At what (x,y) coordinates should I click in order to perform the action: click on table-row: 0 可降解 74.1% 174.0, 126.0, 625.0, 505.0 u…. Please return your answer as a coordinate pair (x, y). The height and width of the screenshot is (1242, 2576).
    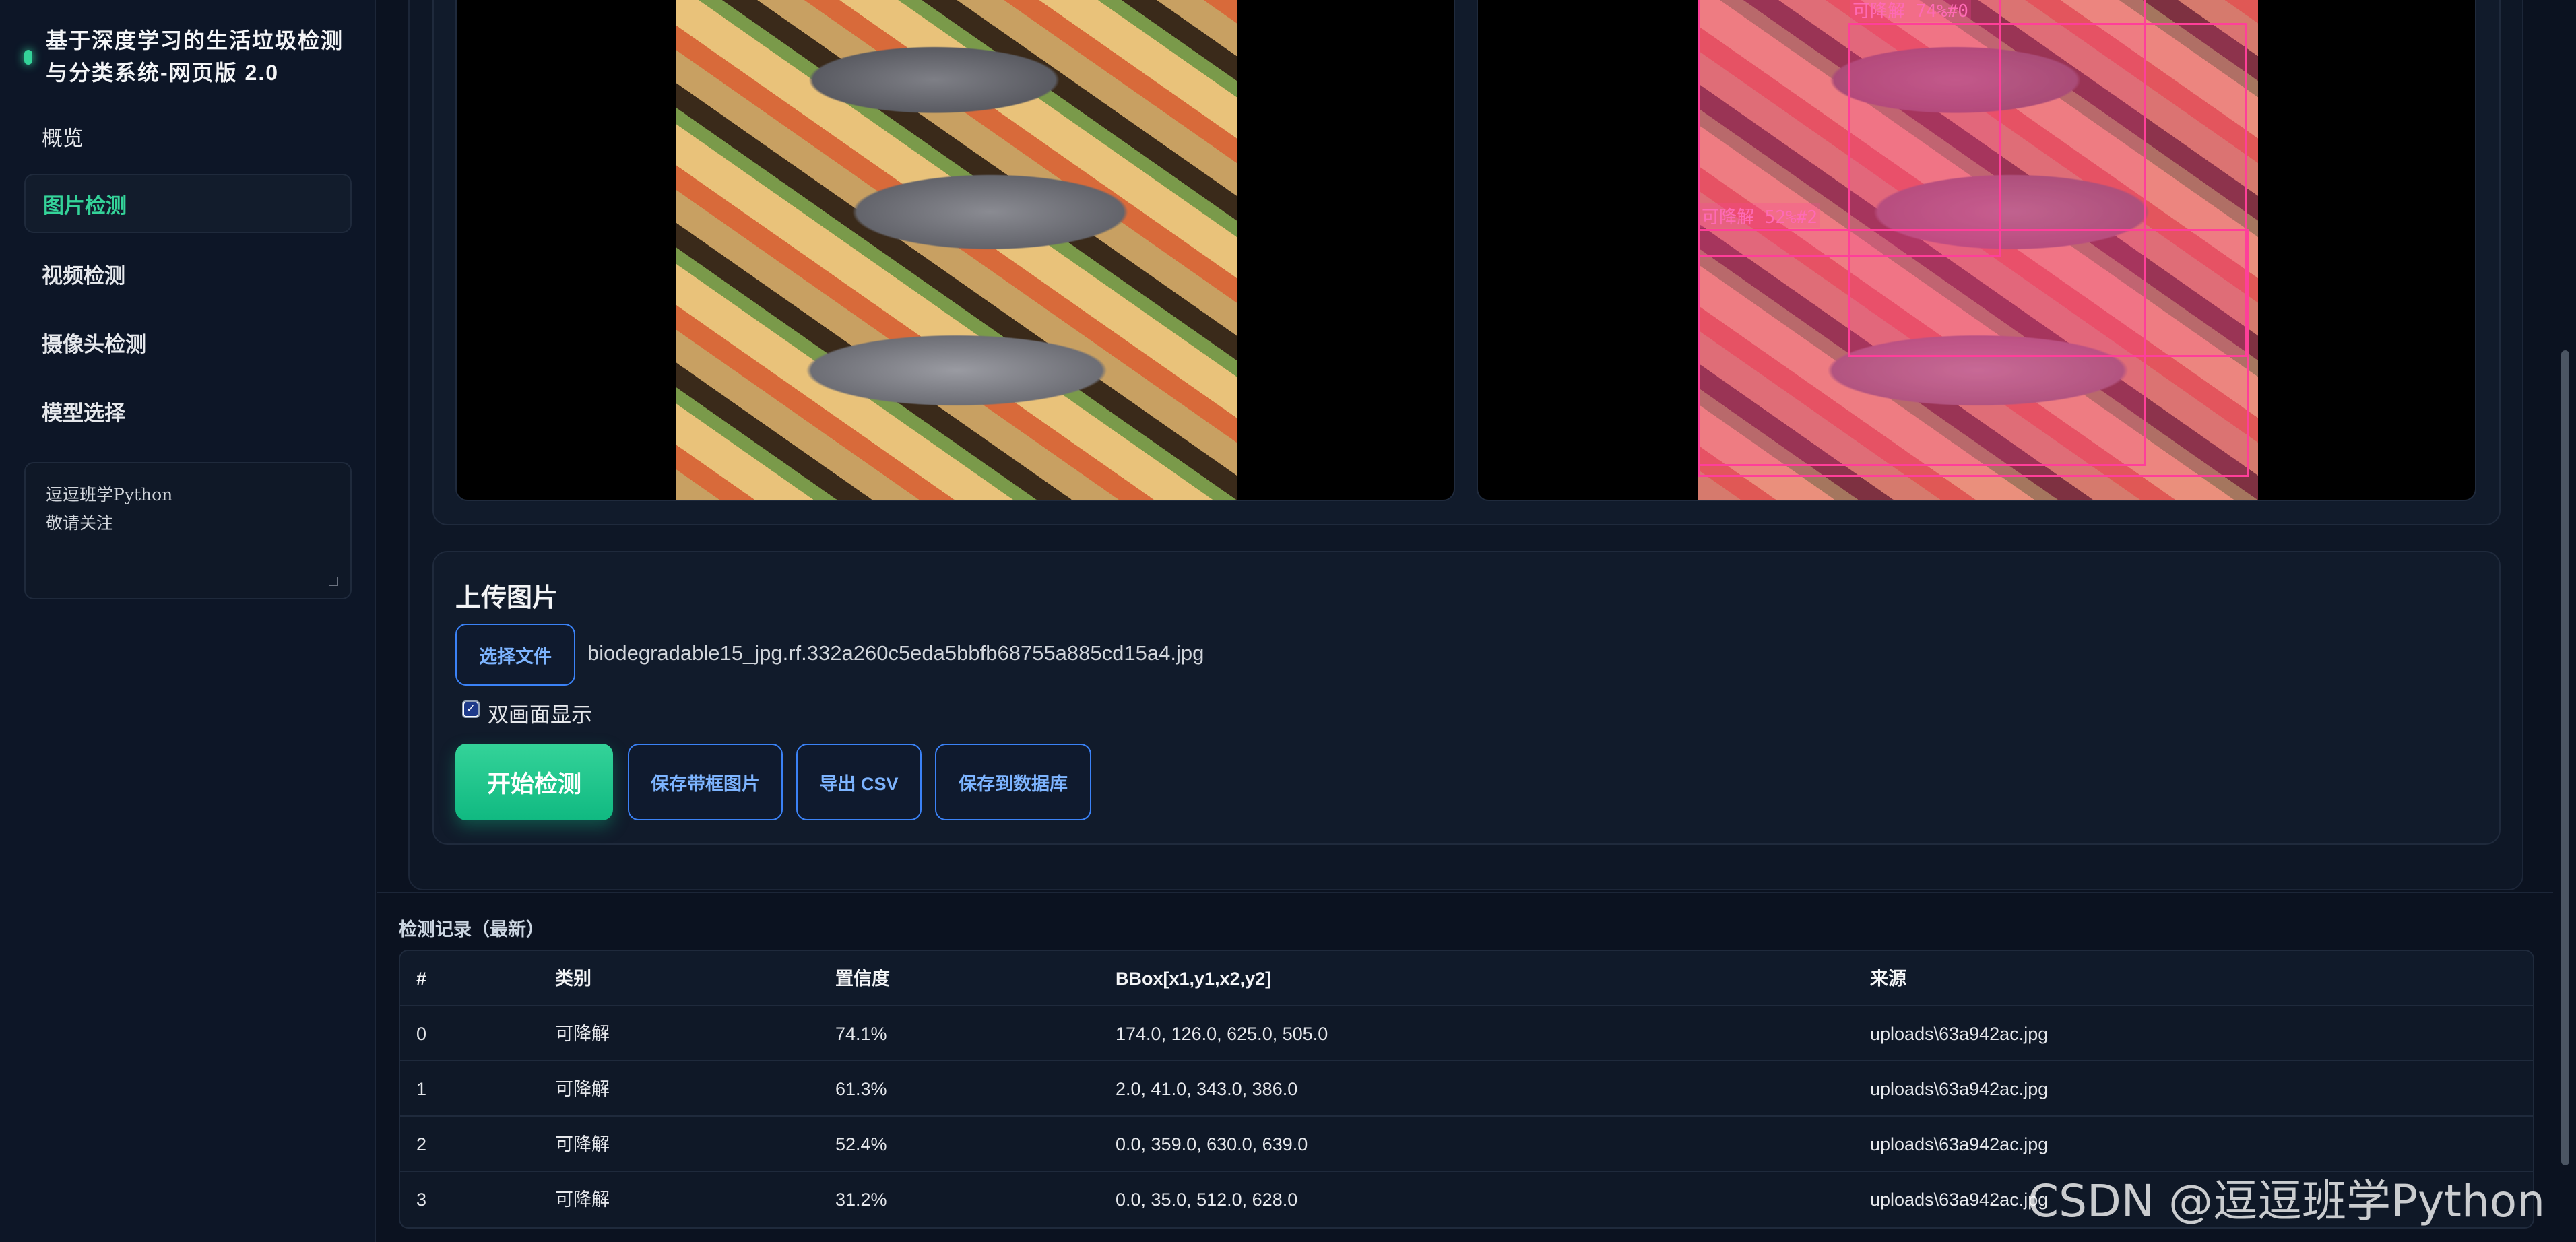
    Looking at the image, I should click on (1467, 1033).